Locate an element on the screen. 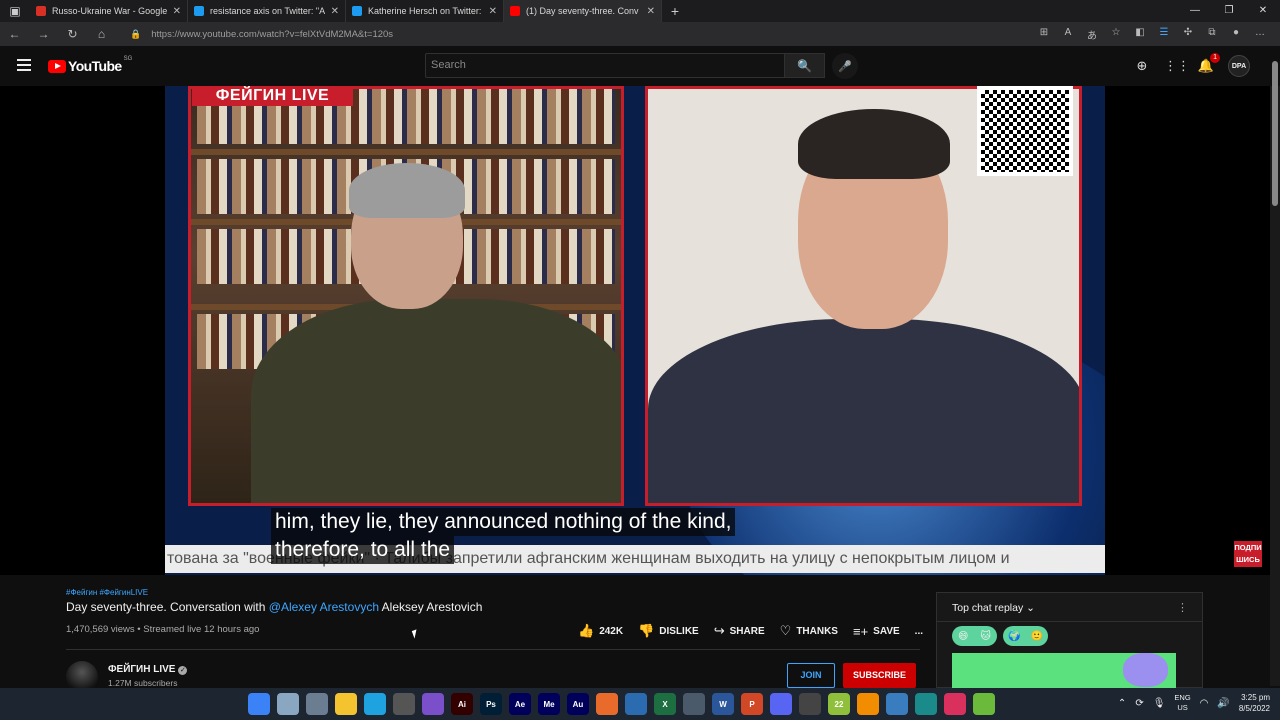  forward-icon: → is located at coordinates (43, 34).